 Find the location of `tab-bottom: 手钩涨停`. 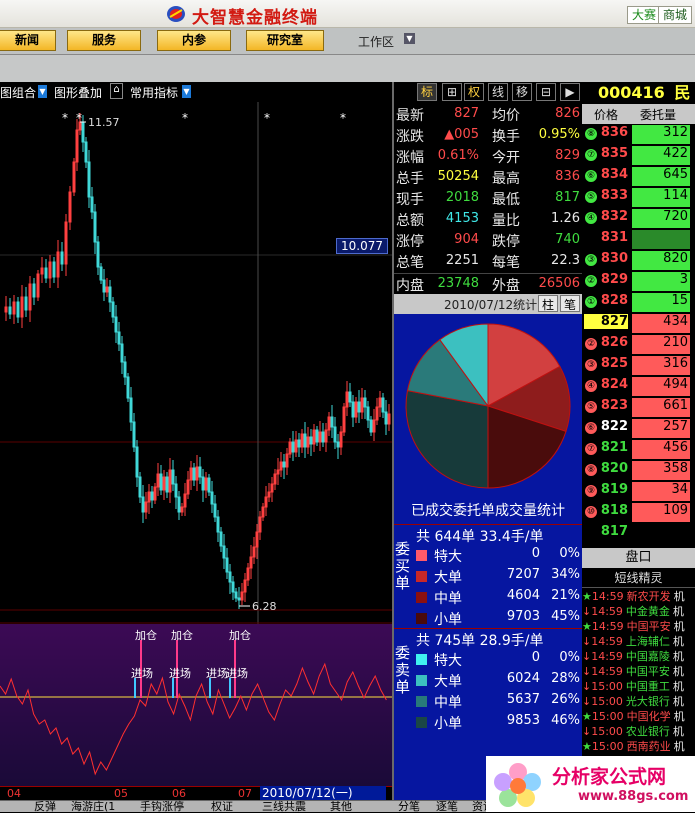

tab-bottom: 手钩涨停 is located at coordinates (162, 806).